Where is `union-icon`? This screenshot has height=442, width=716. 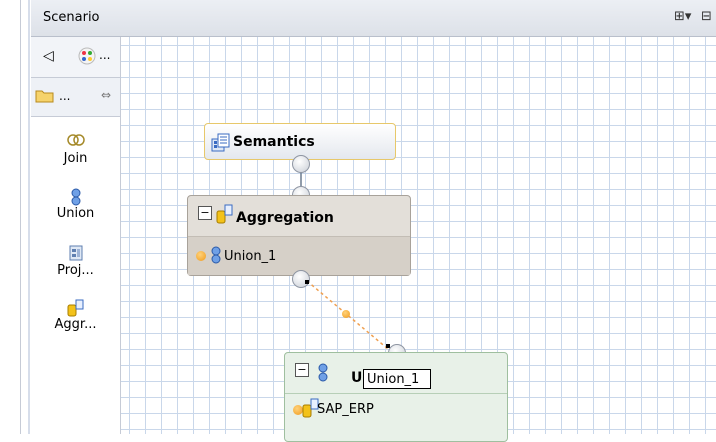
union-icon is located at coordinates (216, 256).